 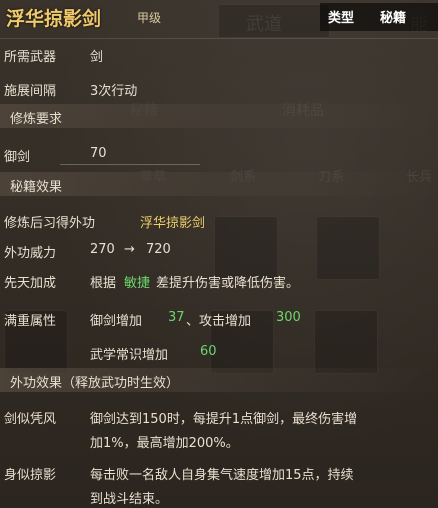 What do you see at coordinates (219, 38) in the screenshot?
I see `divider` at bounding box center [219, 38].